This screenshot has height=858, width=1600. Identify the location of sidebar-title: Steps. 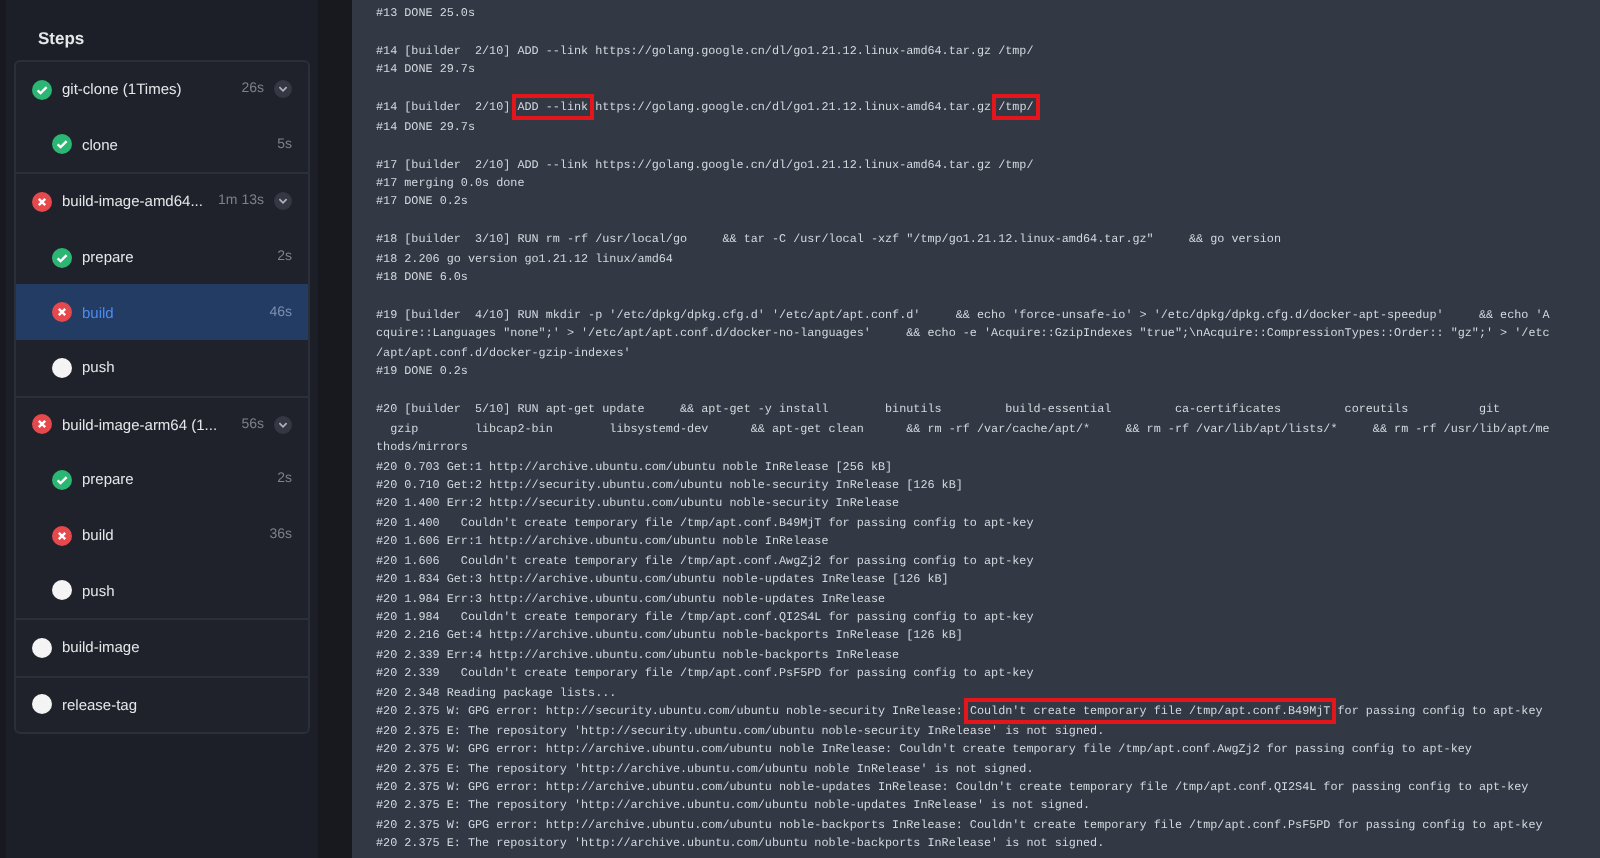
(60, 40).